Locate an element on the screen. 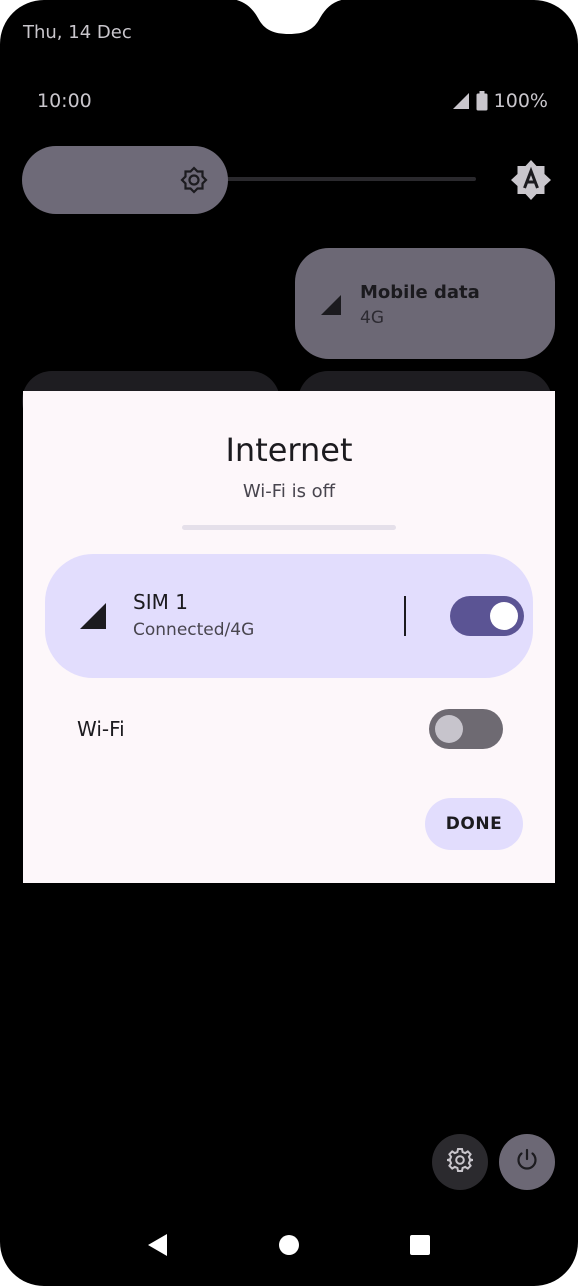 Image resolution: width=578 pixels, height=1286 pixels. mobile-data-subtitle: 4G is located at coordinates (372, 318).